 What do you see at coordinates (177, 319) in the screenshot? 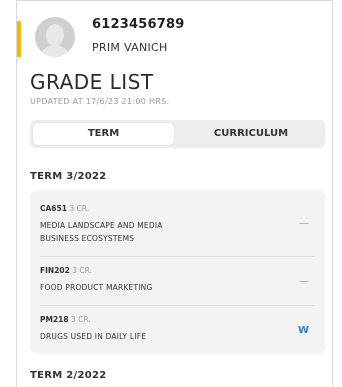
I see `course-code-line: PM218 3 CR.` at bounding box center [177, 319].